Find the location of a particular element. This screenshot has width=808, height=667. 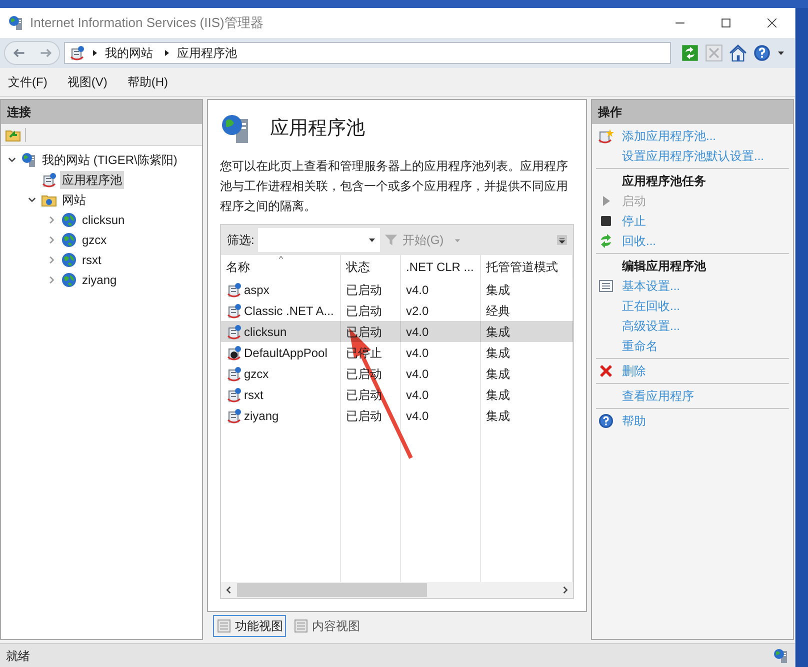

tree-item: ziyang is located at coordinates (99, 280).